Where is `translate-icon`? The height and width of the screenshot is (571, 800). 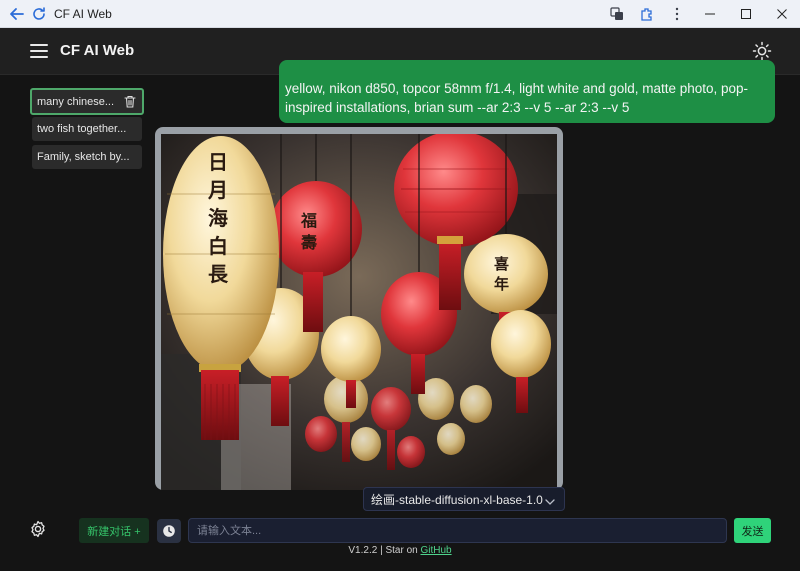
translate-icon is located at coordinates (617, 14).